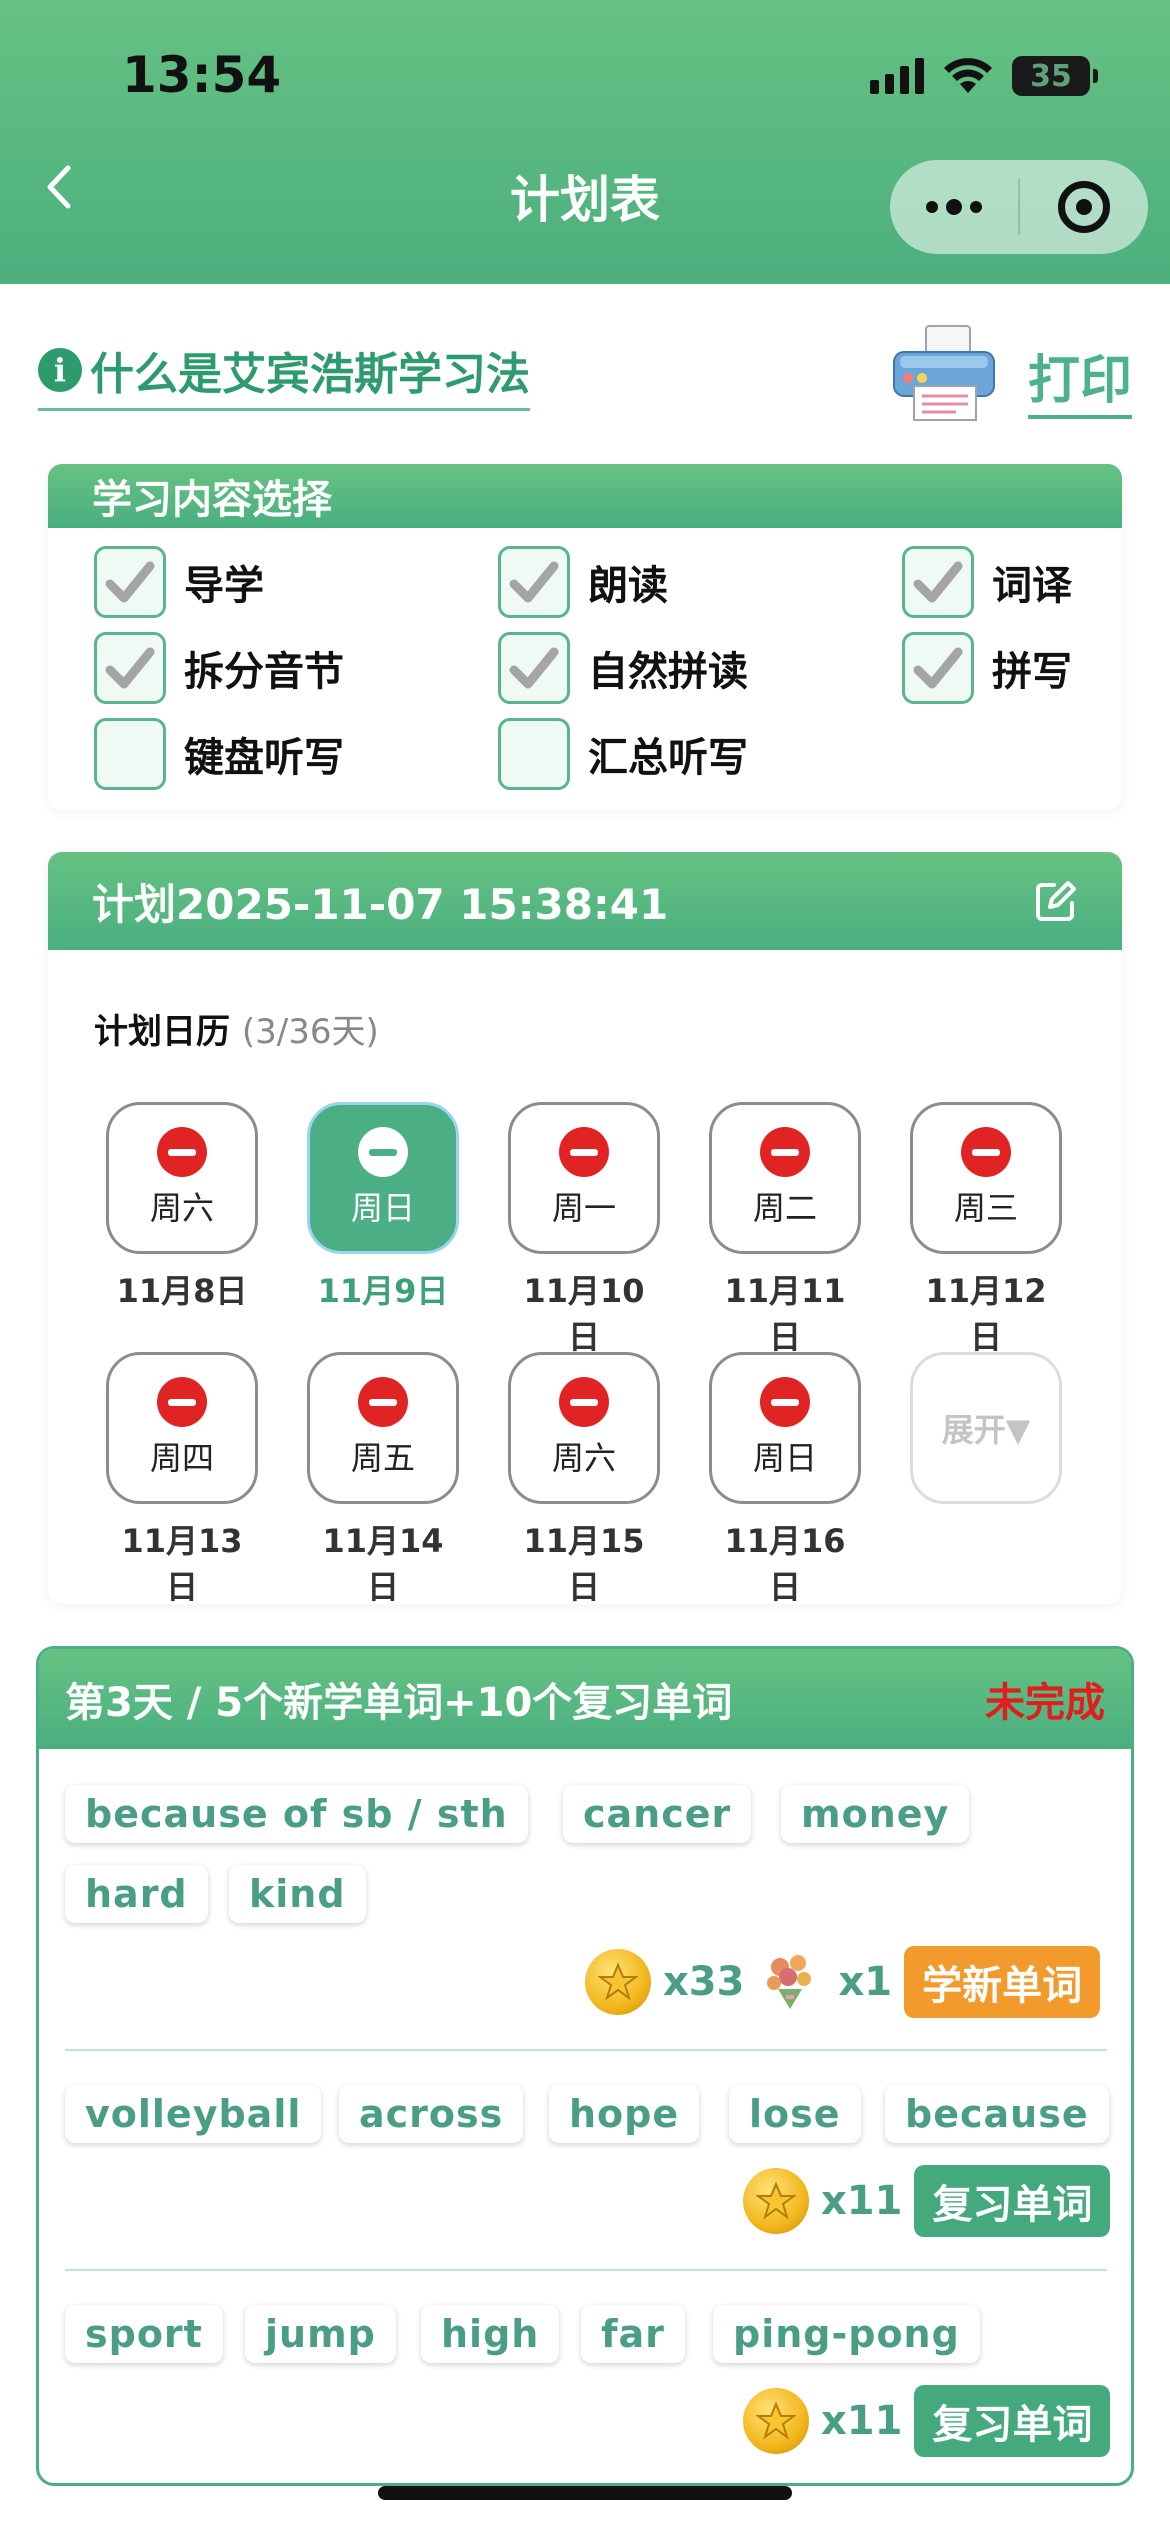  Describe the element at coordinates (383, 1428) in the screenshot. I see `day-box: 周五` at that location.